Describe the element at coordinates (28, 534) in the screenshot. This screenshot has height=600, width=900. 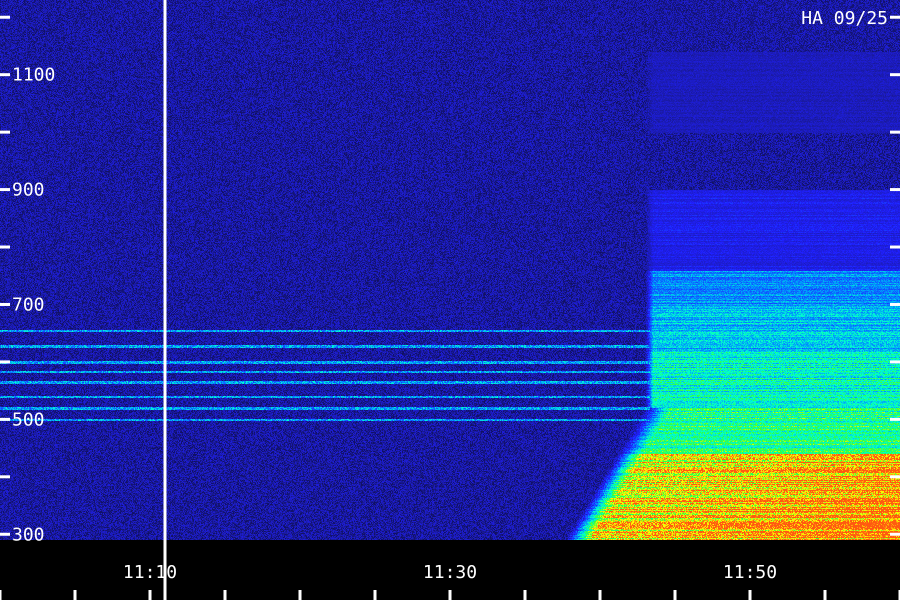
I see `y-tick-label: 300` at that location.